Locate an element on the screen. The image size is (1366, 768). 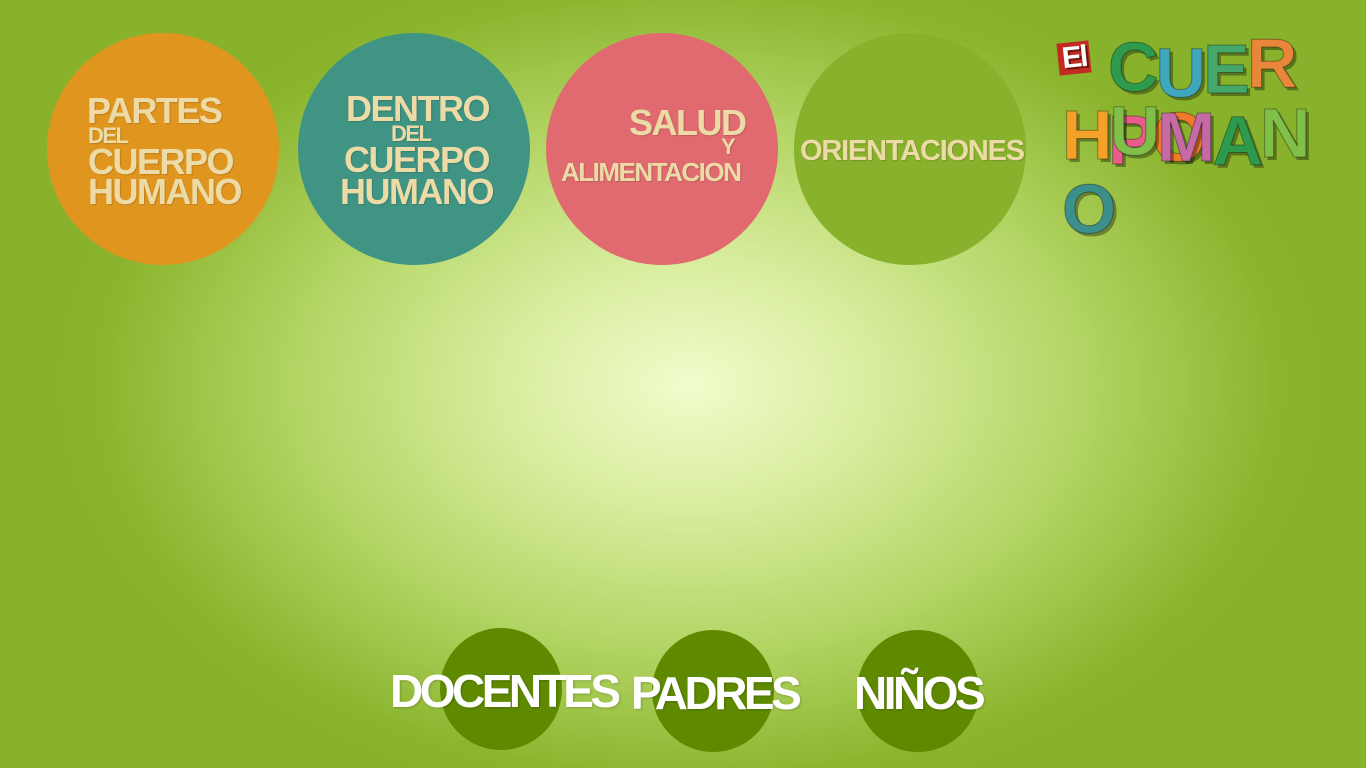
orientaciones-button: ORIENTACIONES is located at coordinates (910, 149).